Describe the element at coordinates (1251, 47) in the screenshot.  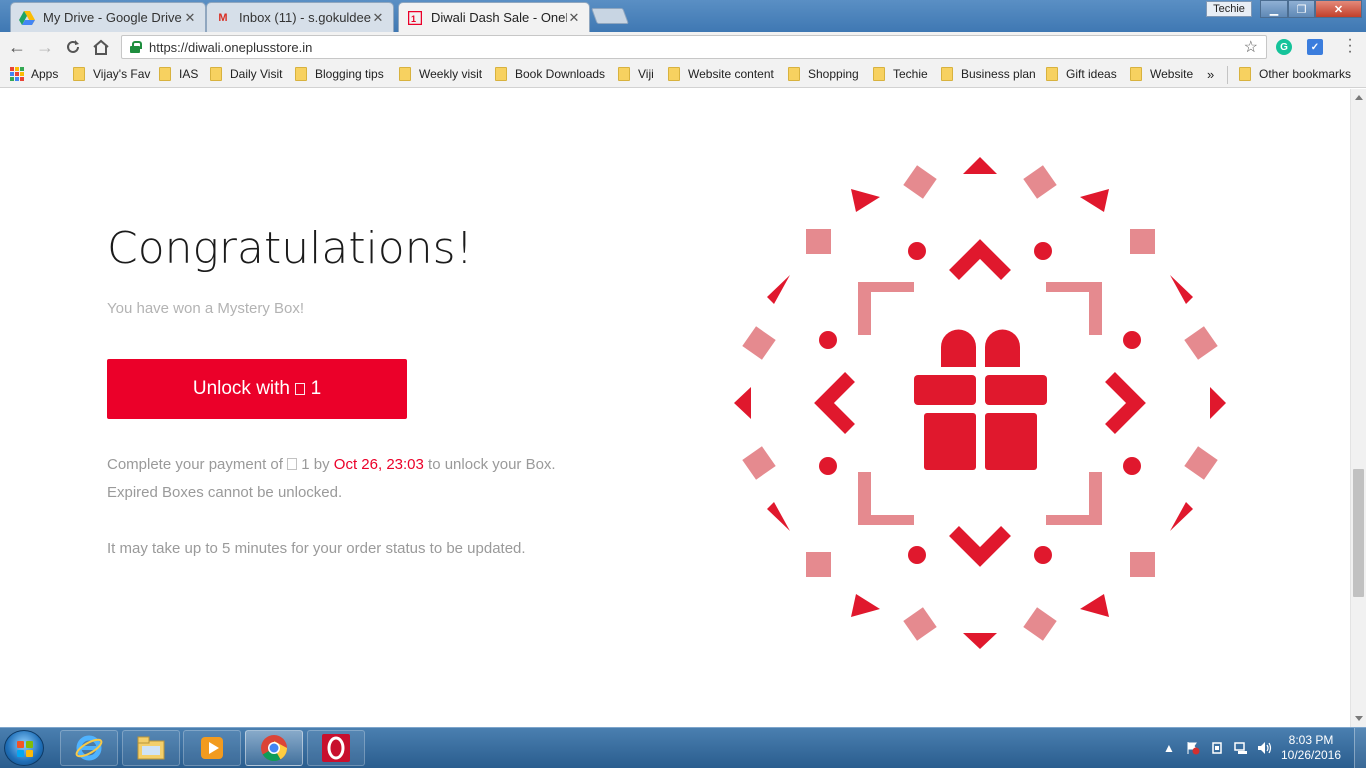
I see `bookmark-star-icon: ☆` at that location.